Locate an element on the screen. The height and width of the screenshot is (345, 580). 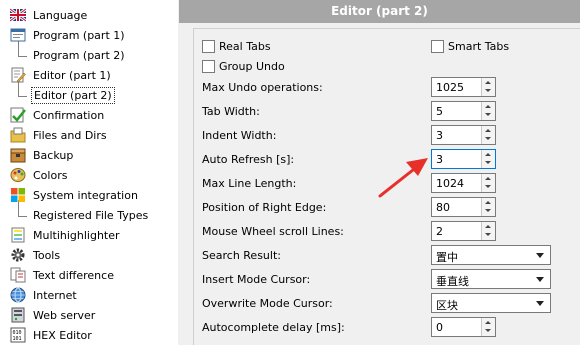
sidebar-item-colors: Colors is located at coordinates (89, 175).